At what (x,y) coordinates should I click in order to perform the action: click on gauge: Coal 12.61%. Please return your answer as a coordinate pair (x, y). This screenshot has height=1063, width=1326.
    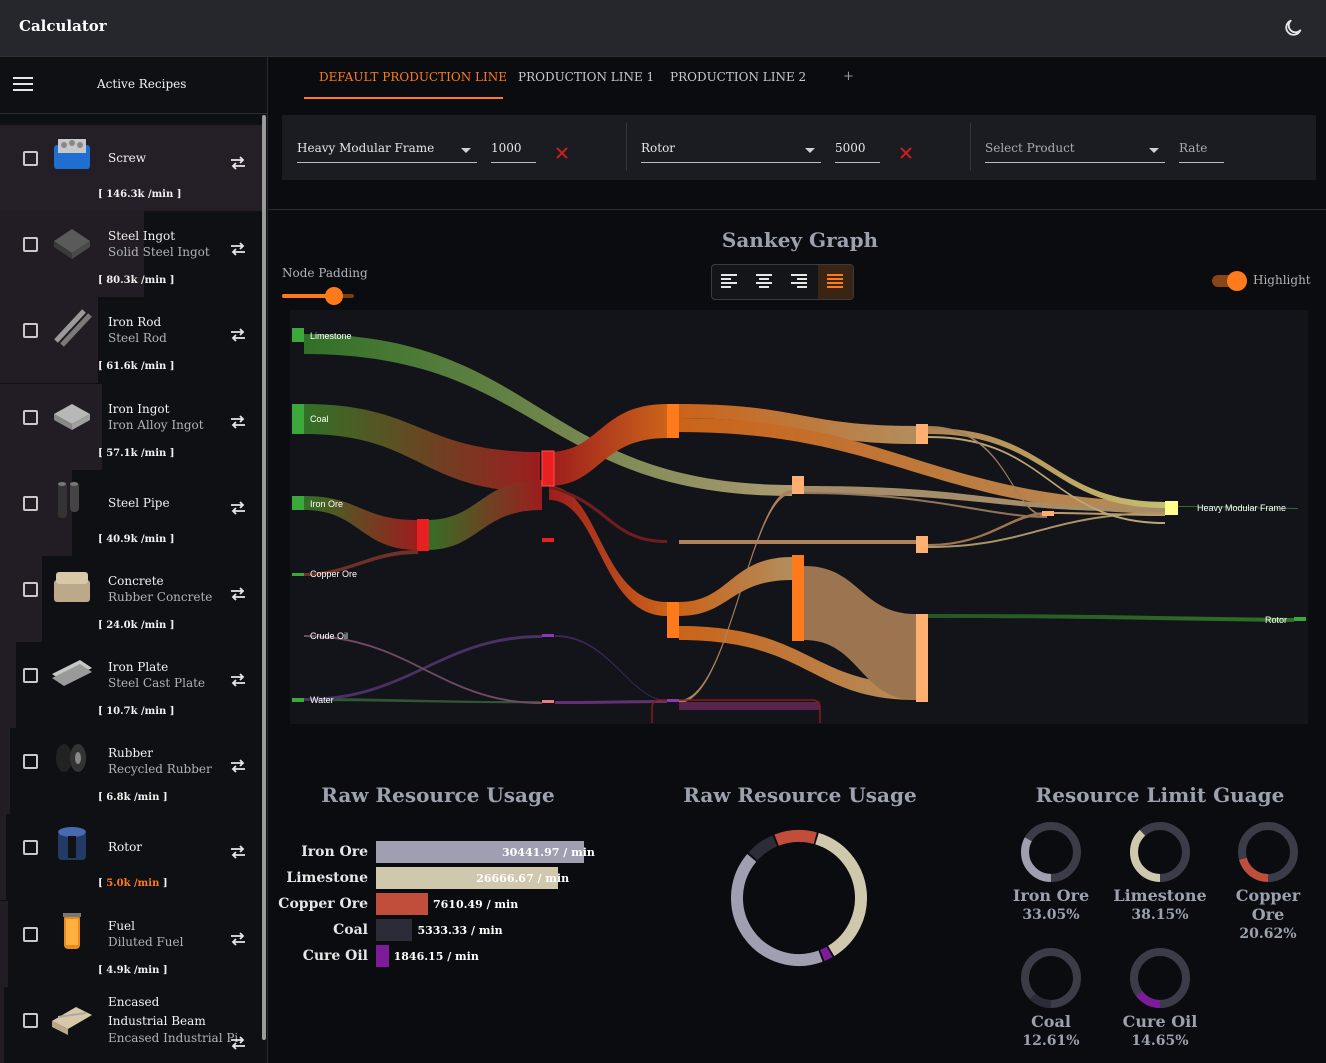
    Looking at the image, I should click on (1051, 997).